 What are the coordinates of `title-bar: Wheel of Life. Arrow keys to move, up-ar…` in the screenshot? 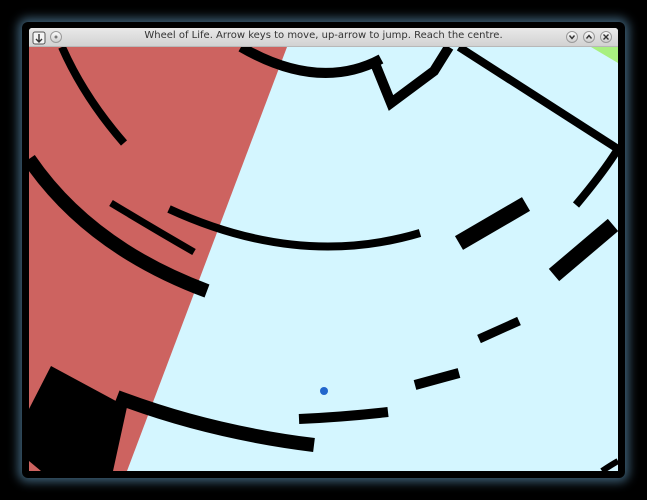 It's located at (323, 37).